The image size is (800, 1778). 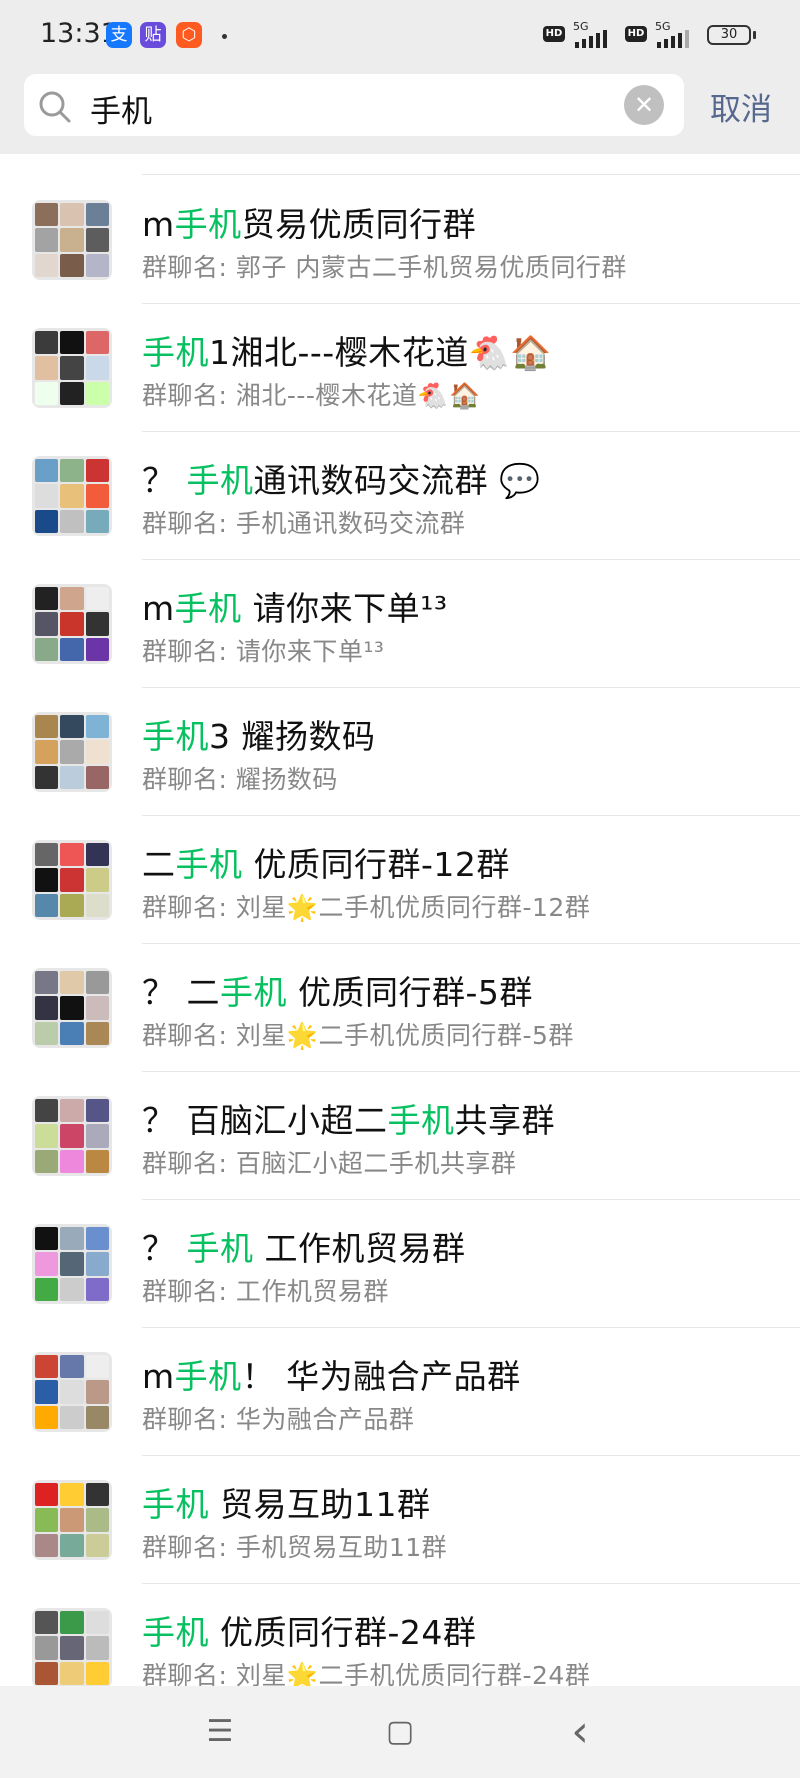 I want to click on group-chat-name: 群聊名: 耀扬数码, so click(x=240, y=779).